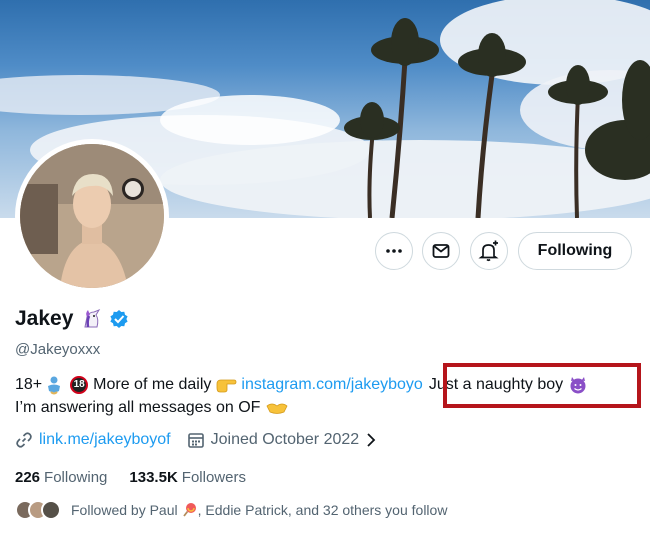 The image size is (650, 538). I want to click on following-count-link: 226 Following, so click(61, 477).